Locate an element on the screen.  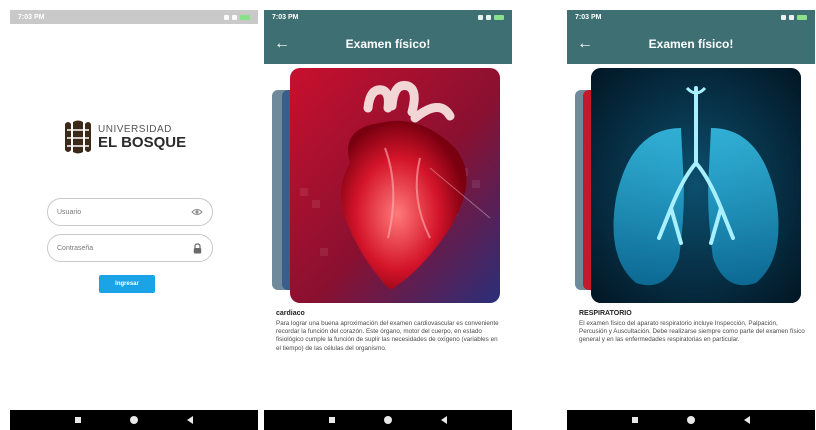
heart-card is located at coordinates (395, 185).